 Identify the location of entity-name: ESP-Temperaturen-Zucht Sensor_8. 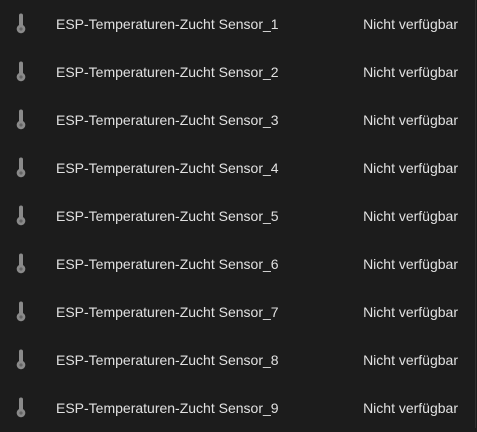
(167, 360).